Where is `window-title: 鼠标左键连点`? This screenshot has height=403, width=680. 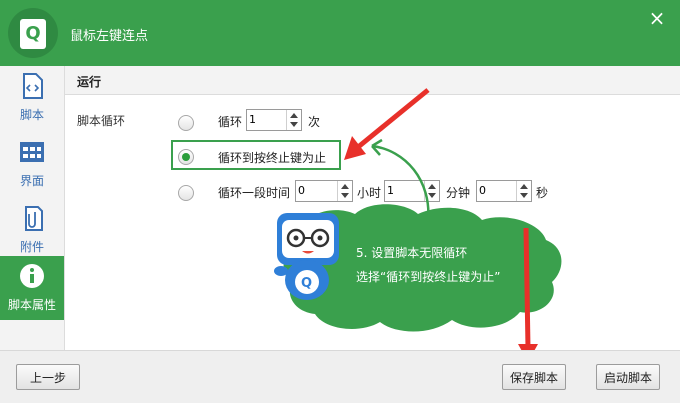
window-title: 鼠标左键连点 is located at coordinates (109, 36).